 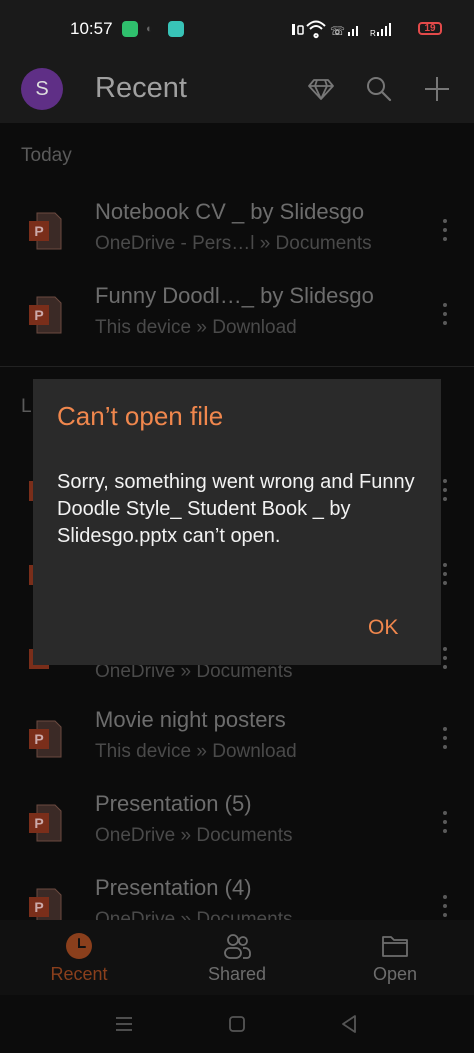 What do you see at coordinates (26, 406) in the screenshot?
I see `section-header-earlier: L` at bounding box center [26, 406].